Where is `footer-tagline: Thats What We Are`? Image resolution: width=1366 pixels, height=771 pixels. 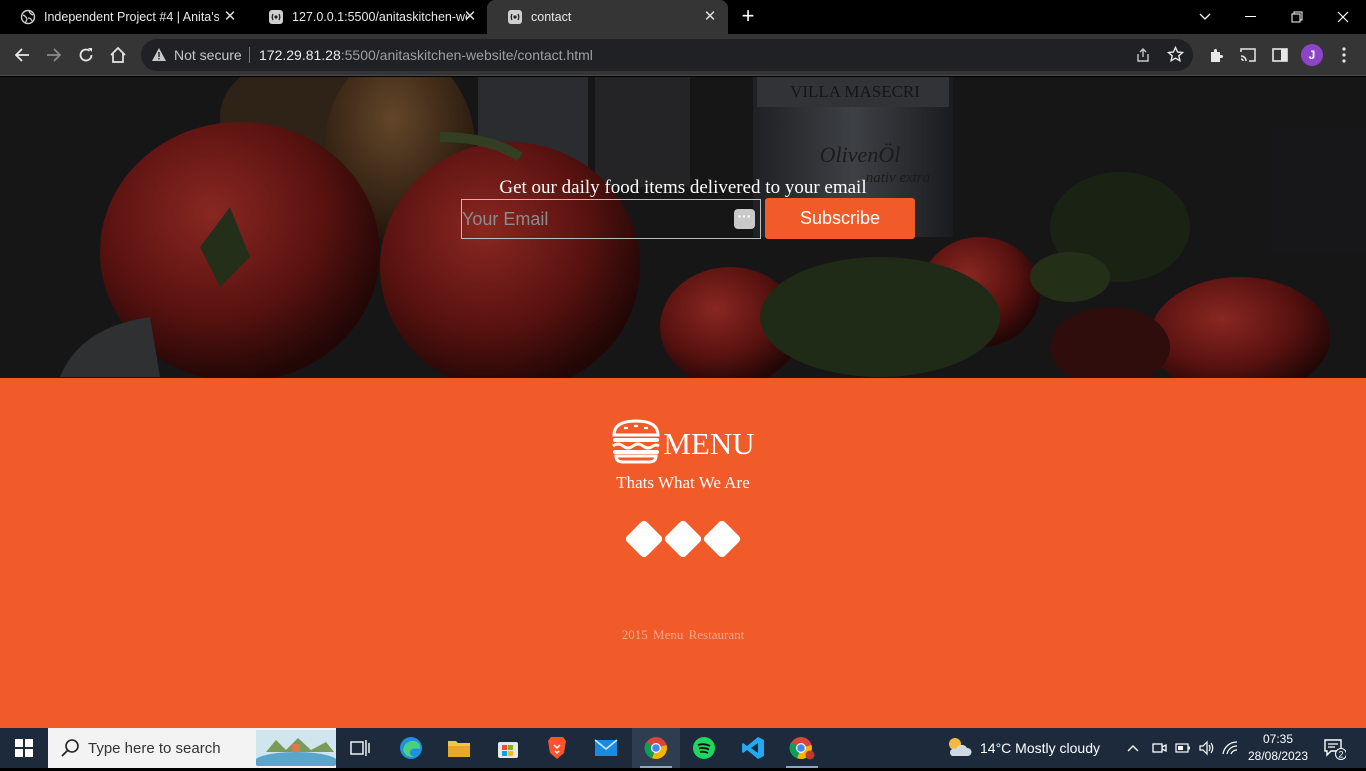
footer-tagline: Thats What We Are is located at coordinates (683, 482).